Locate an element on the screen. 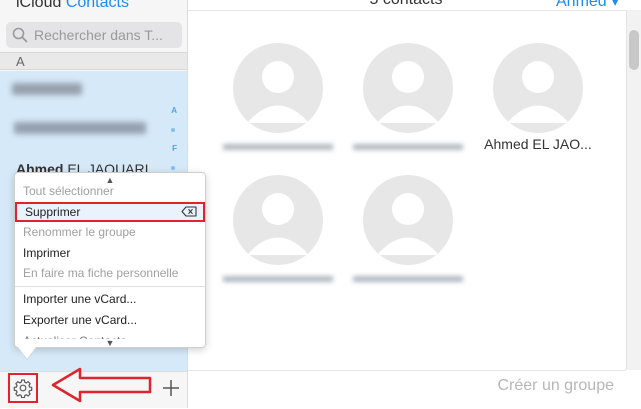  create-group-button: Créer un groupe is located at coordinates (555, 386).